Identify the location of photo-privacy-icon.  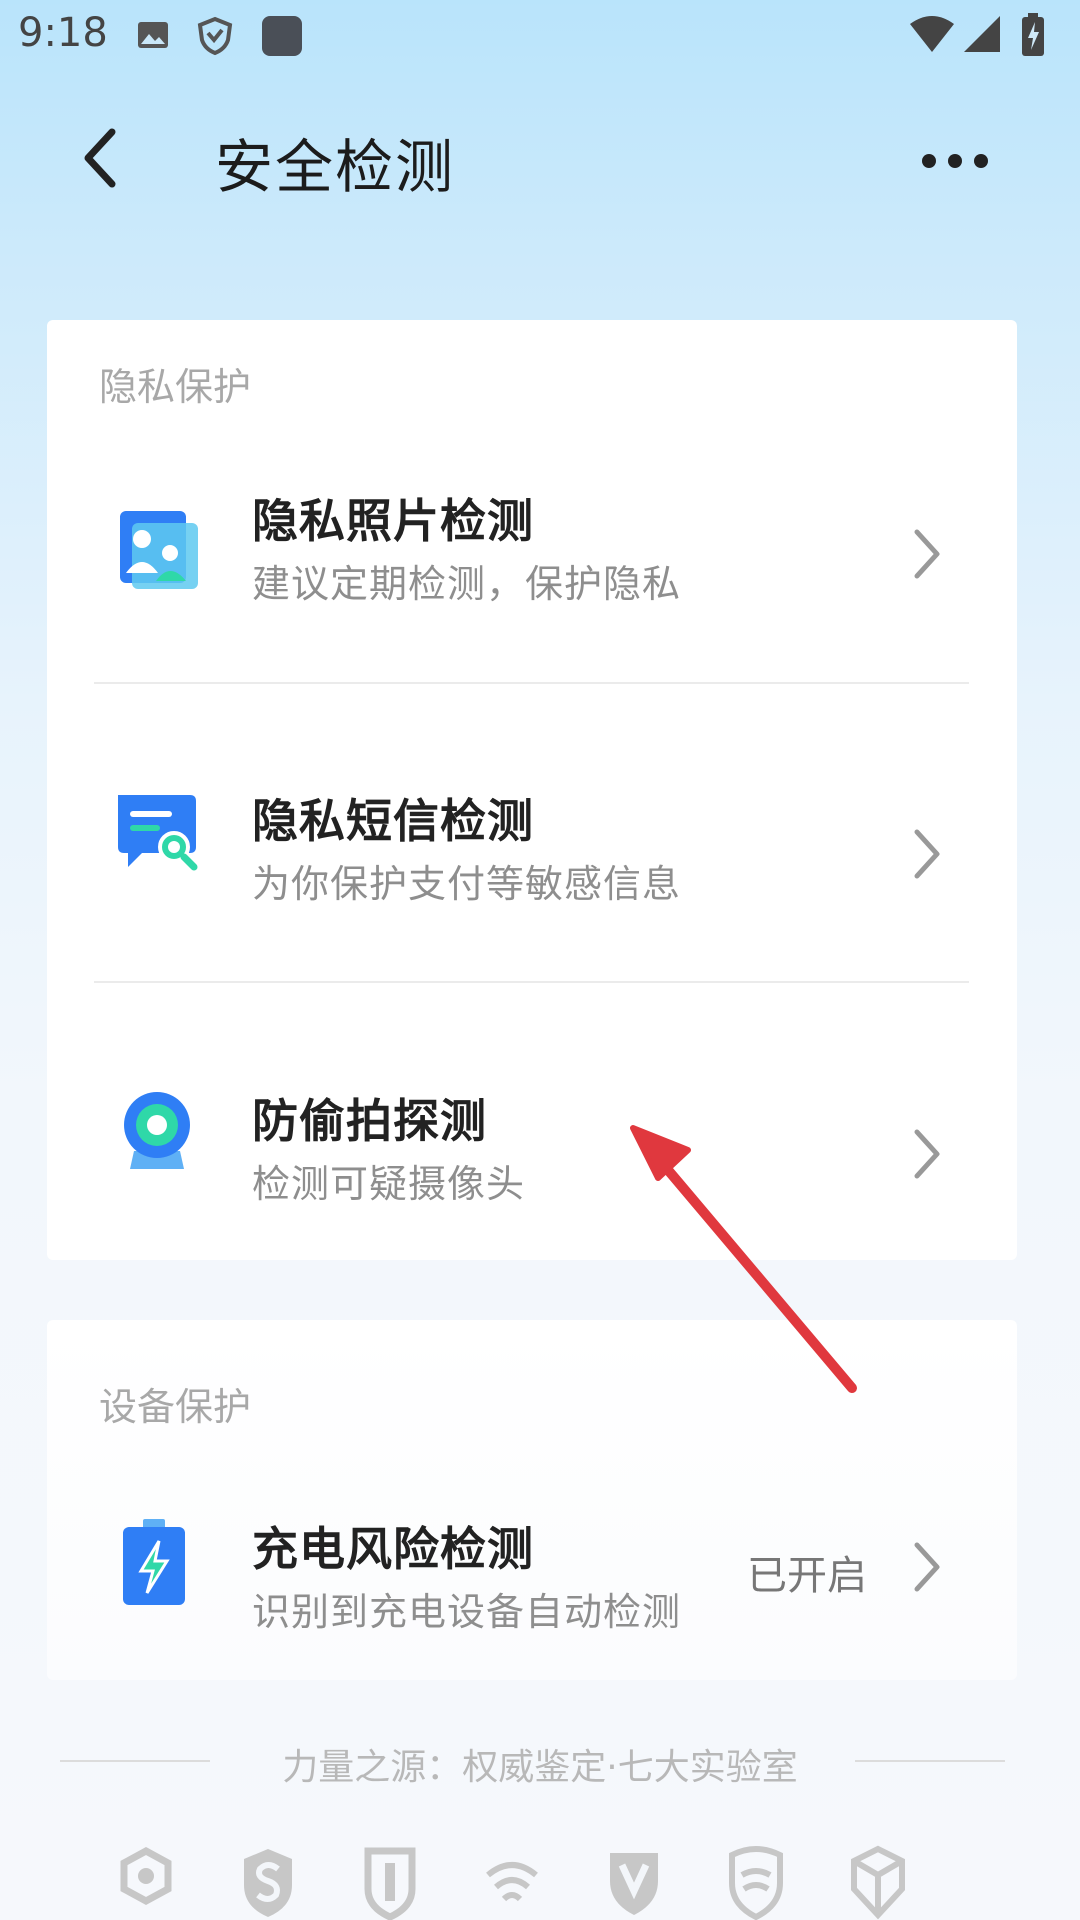
(159, 550).